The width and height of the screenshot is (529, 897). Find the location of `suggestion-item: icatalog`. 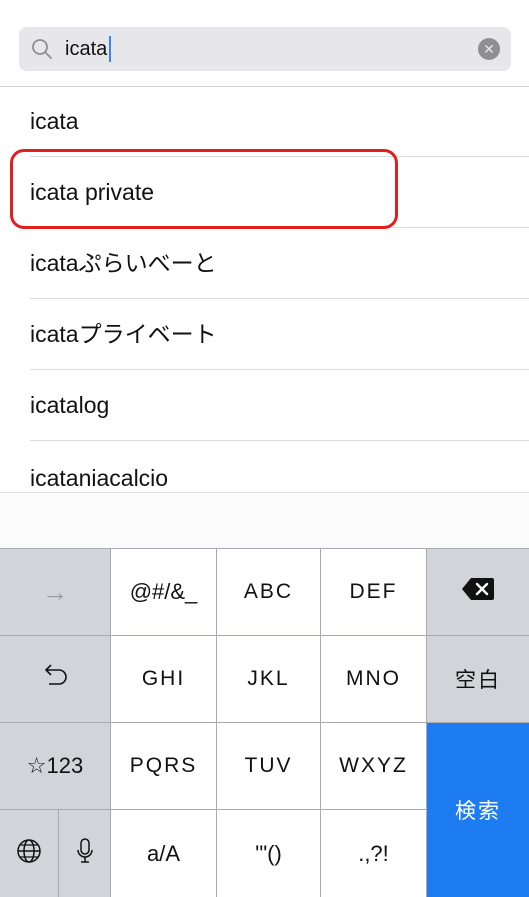

suggestion-item: icatalog is located at coordinates (264, 405).